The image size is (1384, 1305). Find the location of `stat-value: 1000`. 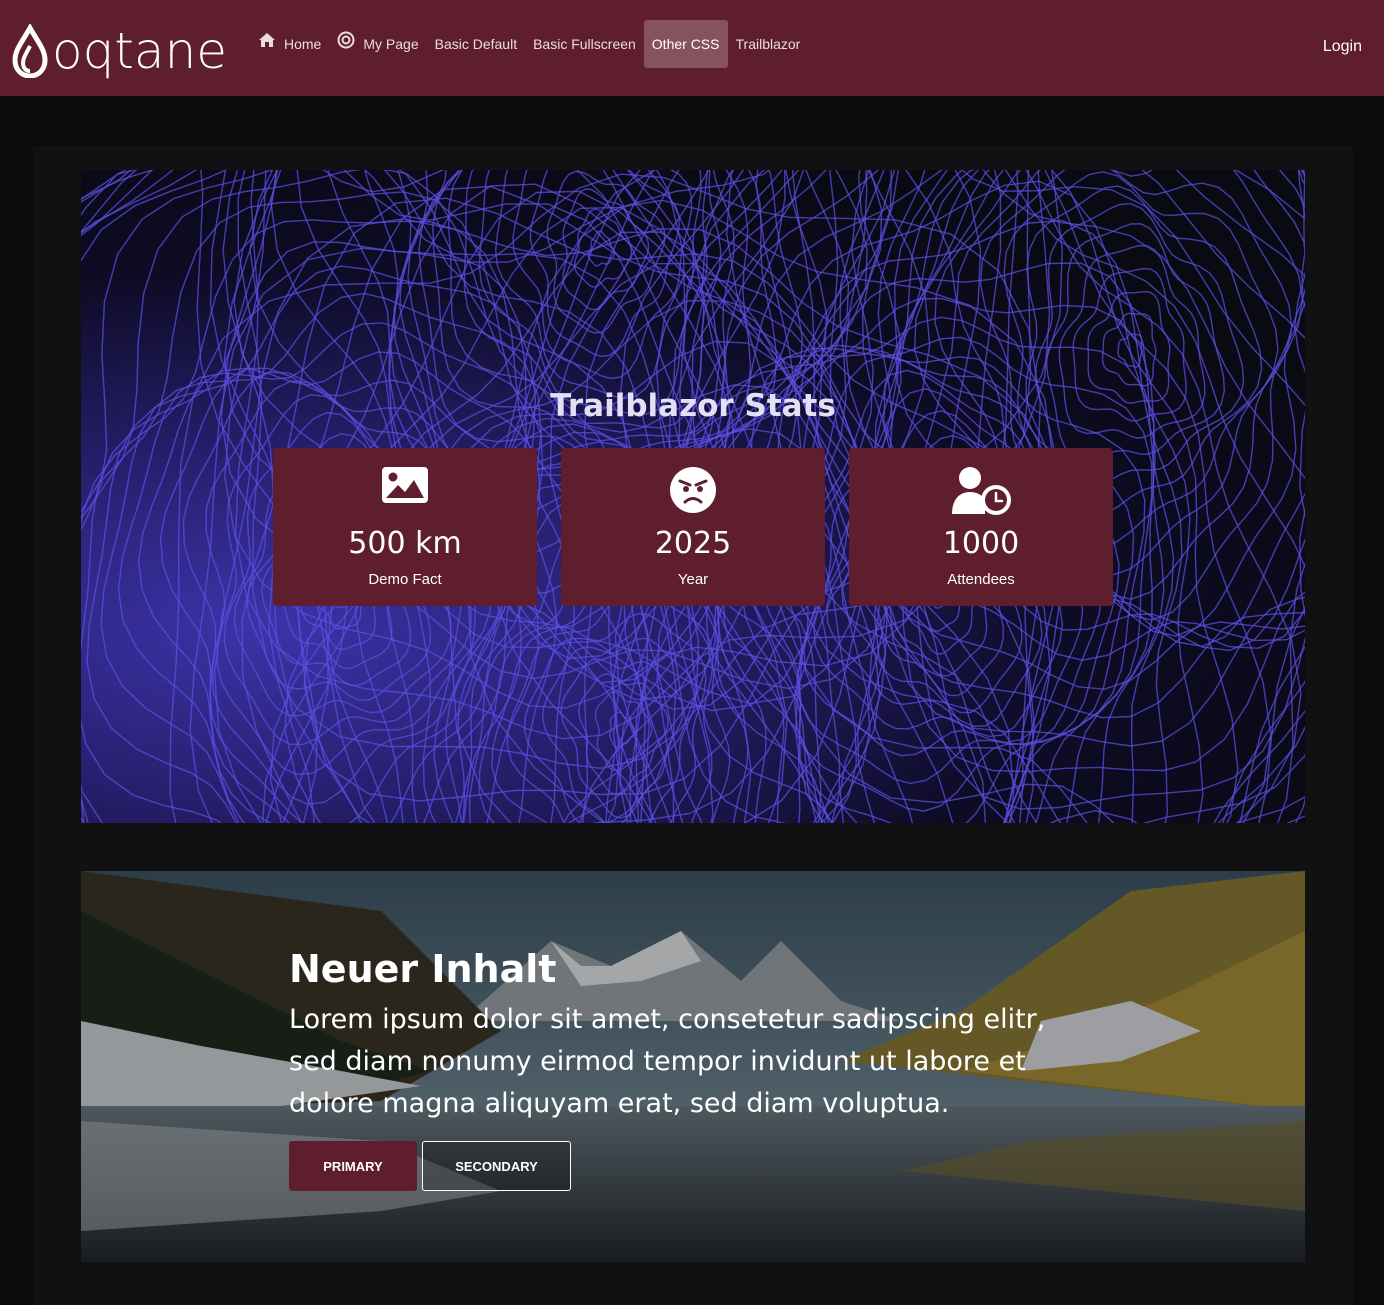

stat-value: 1000 is located at coordinates (981, 543).